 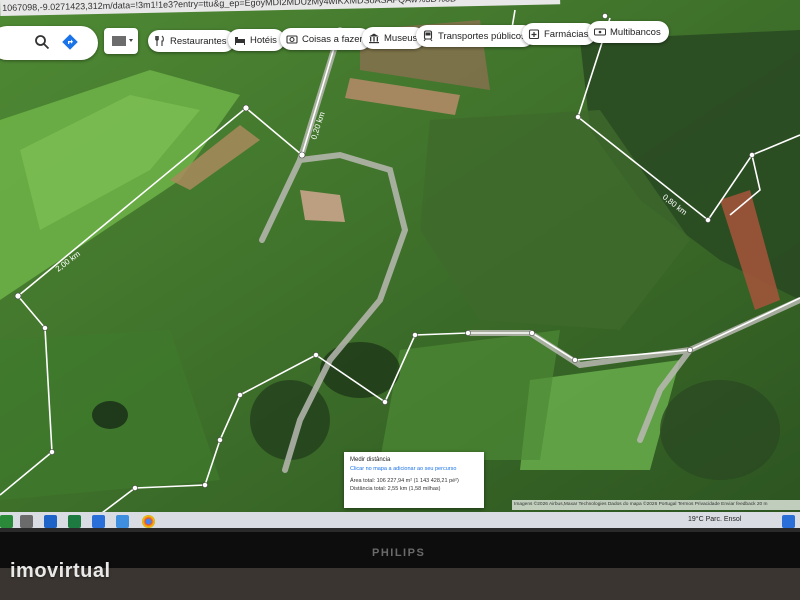 I want to click on search-box, so click(x=49, y=43).